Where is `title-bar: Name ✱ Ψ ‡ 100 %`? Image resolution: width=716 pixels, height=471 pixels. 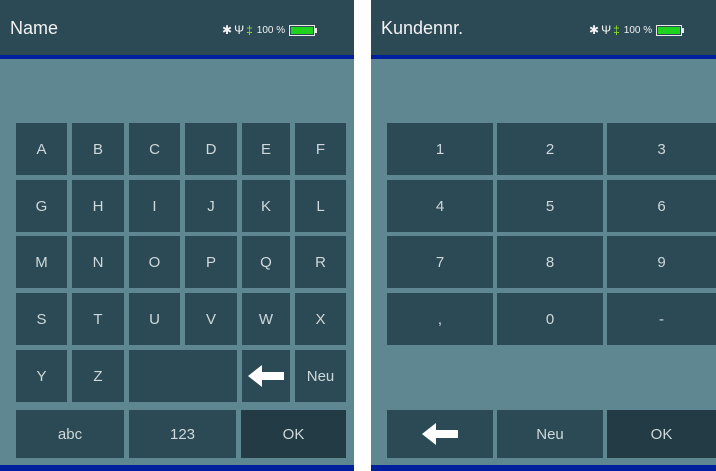 title-bar: Name ✱ Ψ ‡ 100 % is located at coordinates (177, 27).